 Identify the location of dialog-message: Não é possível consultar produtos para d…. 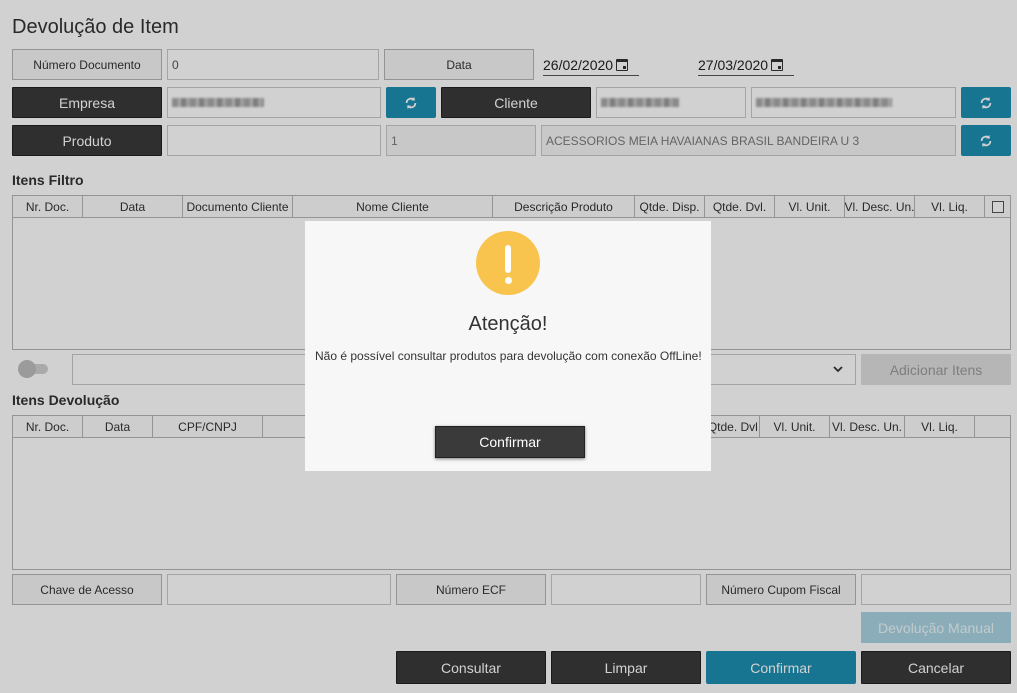
(508, 356).